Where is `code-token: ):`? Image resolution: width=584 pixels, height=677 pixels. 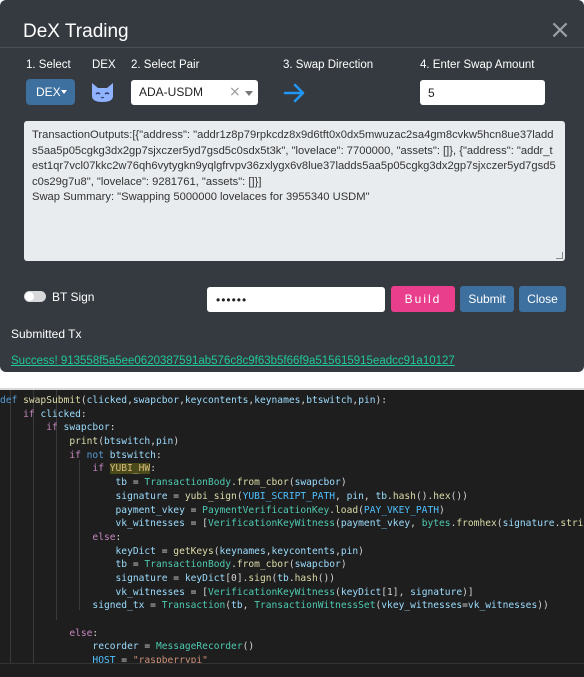 code-token: ): is located at coordinates (381, 400).